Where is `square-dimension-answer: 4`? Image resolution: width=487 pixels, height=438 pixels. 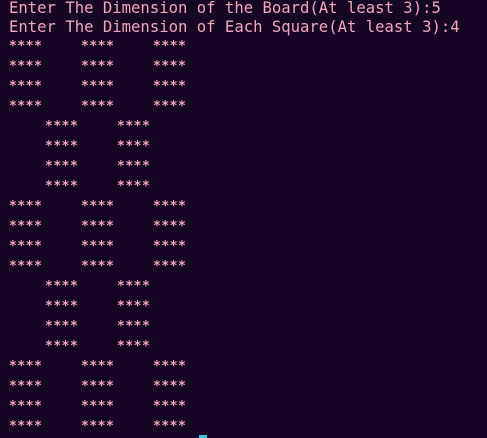 square-dimension-answer: 4 is located at coordinates (455, 27).